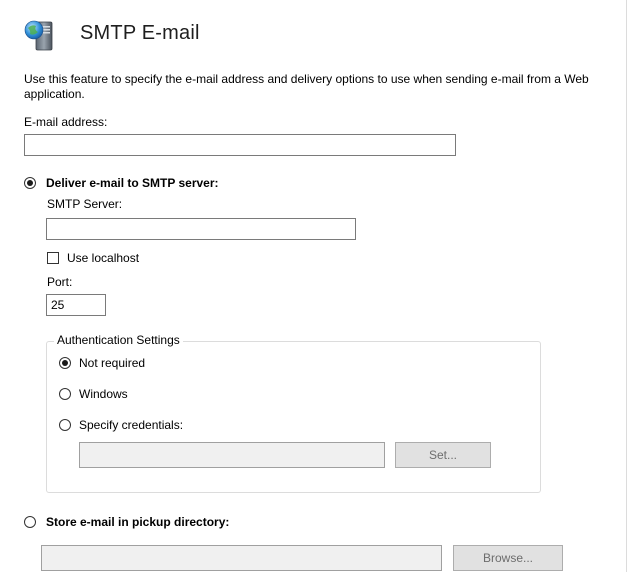  Describe the element at coordinates (40, 36) in the screenshot. I see `server-globe-icon` at that location.